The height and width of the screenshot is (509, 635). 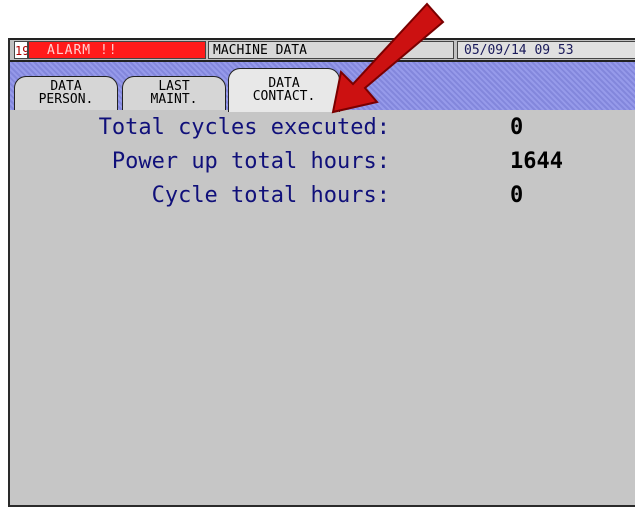 What do you see at coordinates (21, 50) in the screenshot?
I see `alarm-code: 19` at bounding box center [21, 50].